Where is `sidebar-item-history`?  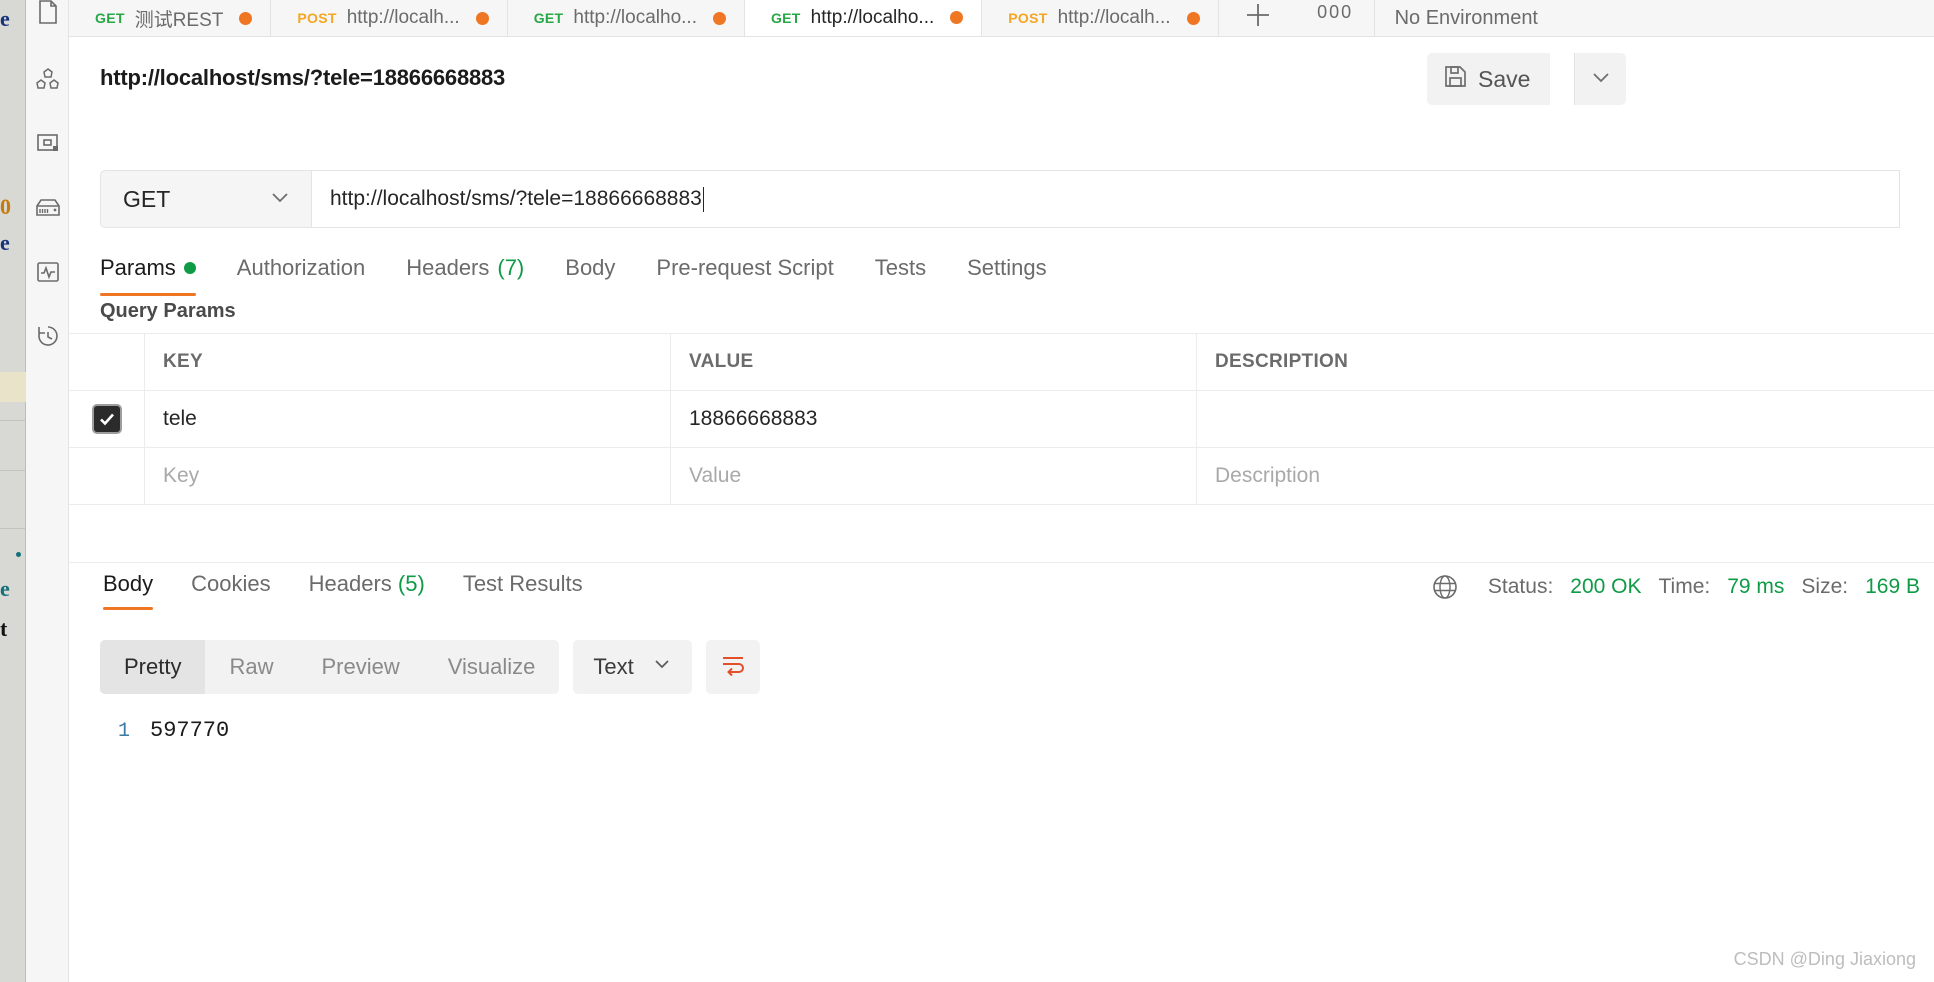 sidebar-item-history is located at coordinates (47, 336).